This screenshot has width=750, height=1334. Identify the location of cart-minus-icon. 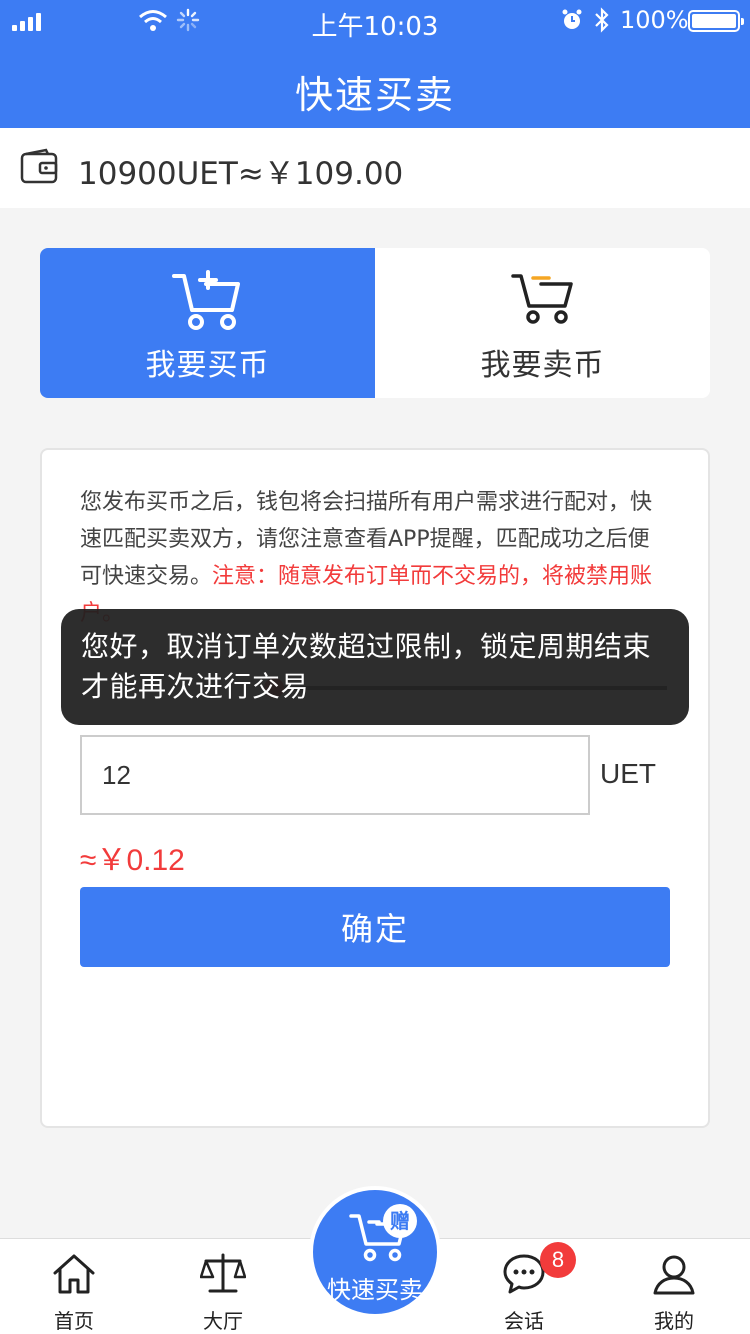
(541, 299).